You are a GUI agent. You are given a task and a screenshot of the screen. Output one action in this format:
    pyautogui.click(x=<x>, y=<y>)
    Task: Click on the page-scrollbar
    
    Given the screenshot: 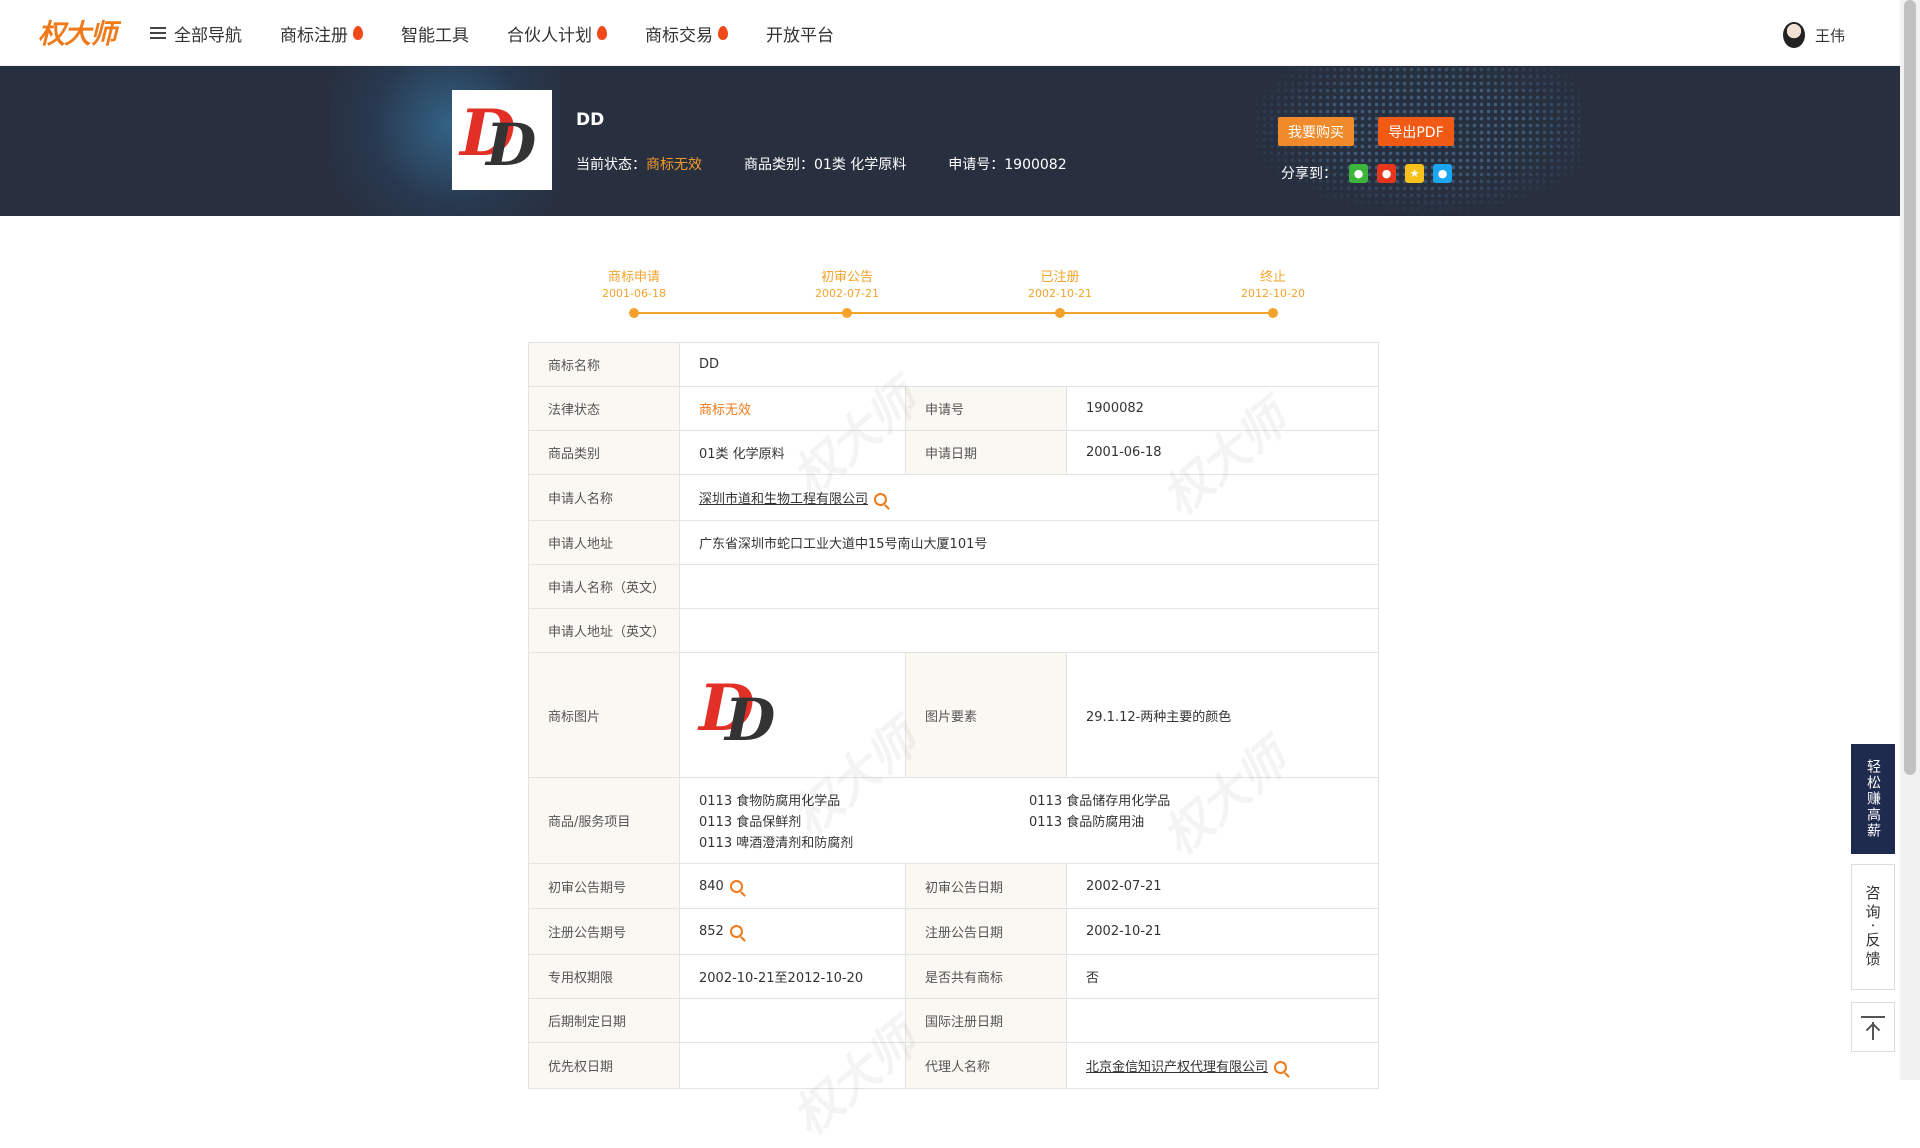 What is the action you would take?
    pyautogui.click(x=1910, y=540)
    